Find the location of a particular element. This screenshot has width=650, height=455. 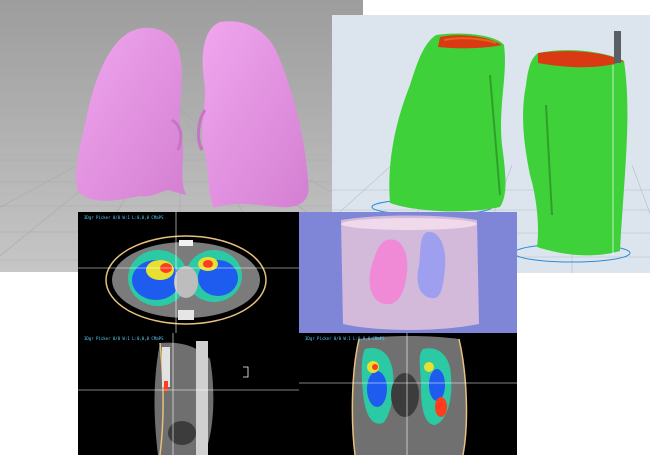

ct-axial-caption: 3Dgr Picker 0/0 W:1 L:0,0,0 CMaPS is located at coordinates (124, 217).